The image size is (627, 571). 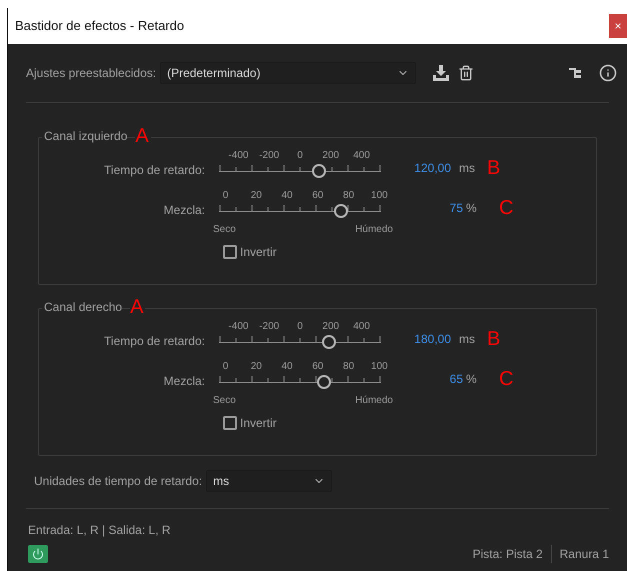 I want to click on presets-label: Ajustes preestablecidos:, so click(x=91, y=73).